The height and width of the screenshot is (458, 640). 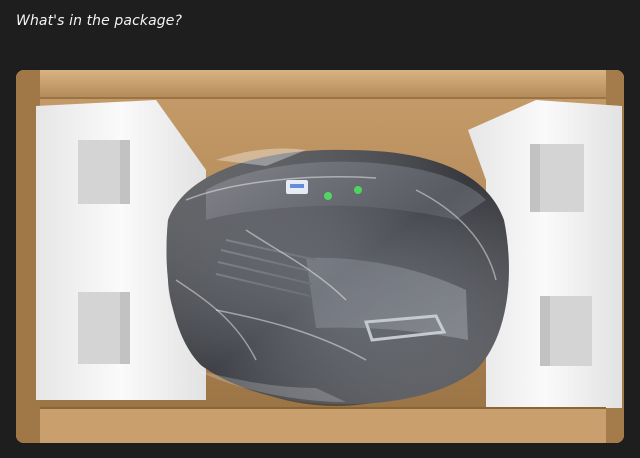 What do you see at coordinates (99, 21) in the screenshot?
I see `section-heading: What's in the package?` at bounding box center [99, 21].